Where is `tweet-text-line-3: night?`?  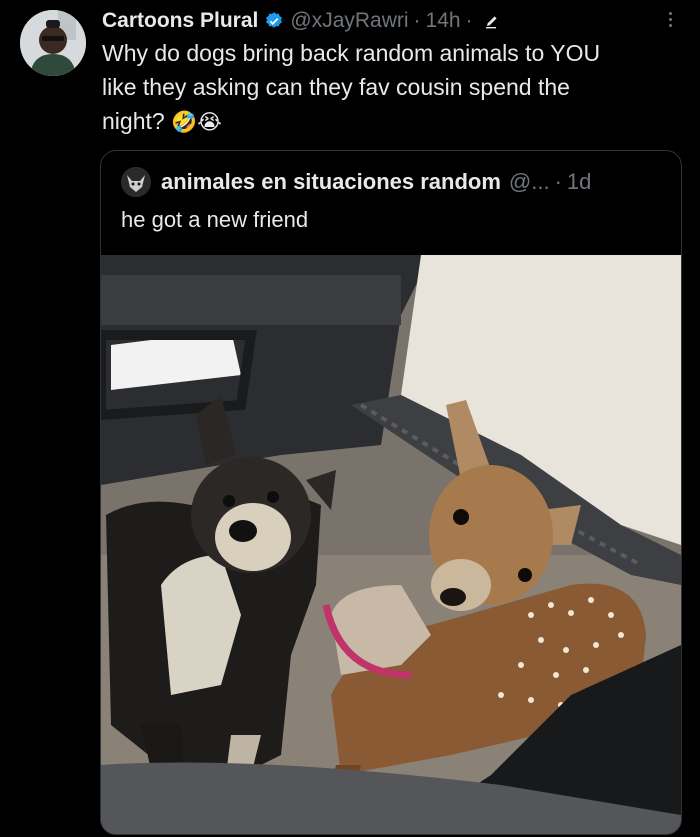
tweet-text-line-3: night? is located at coordinates (133, 121).